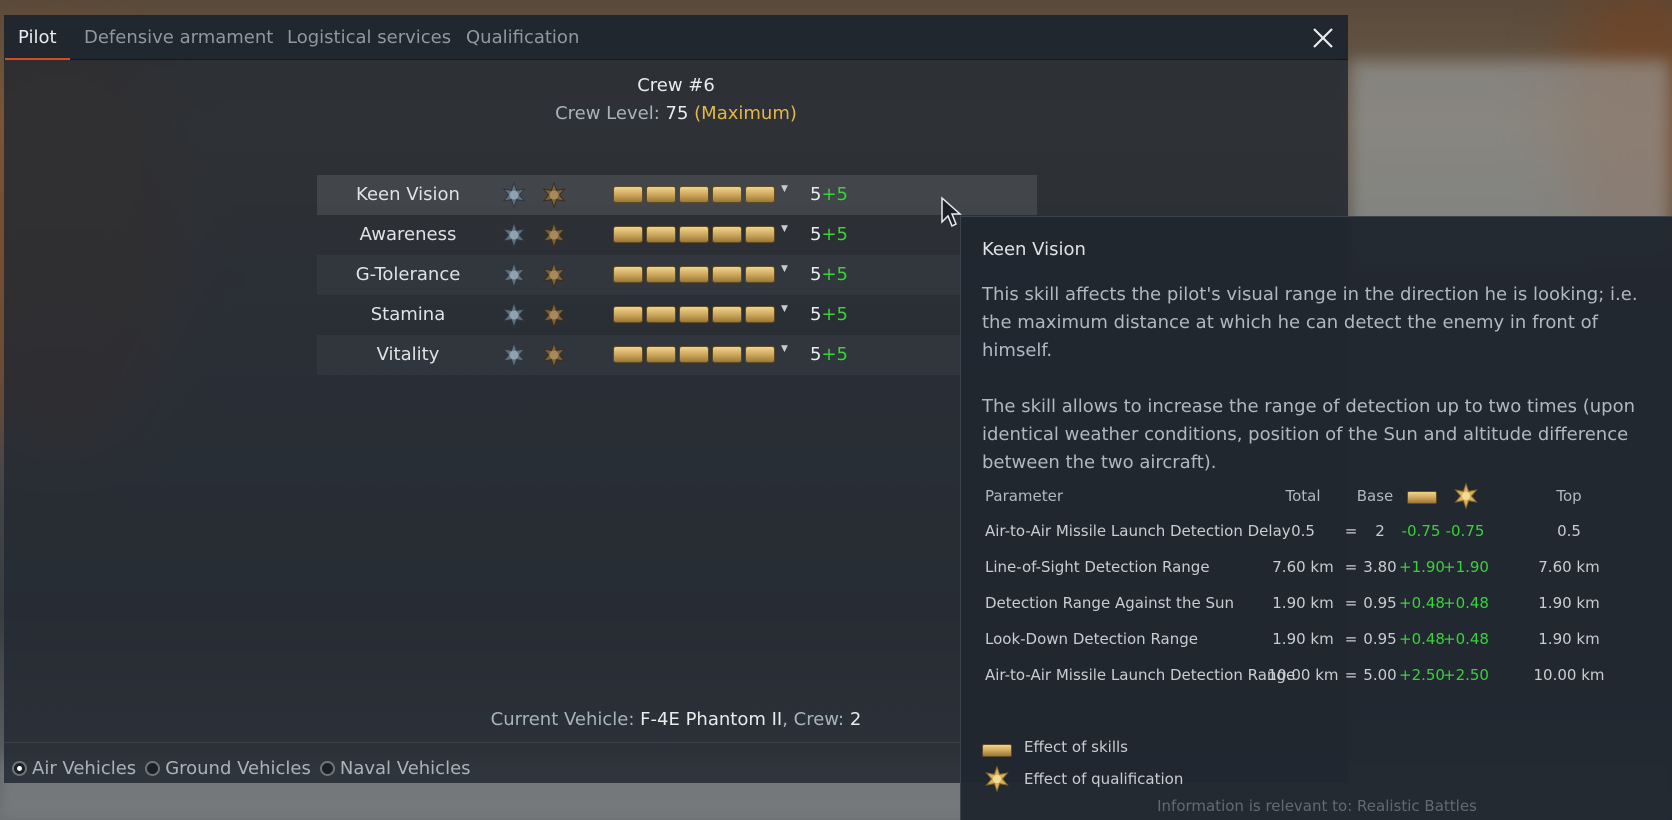  Describe the element at coordinates (369, 37) in the screenshot. I see `tab-logistical-services: Logistical services` at that location.